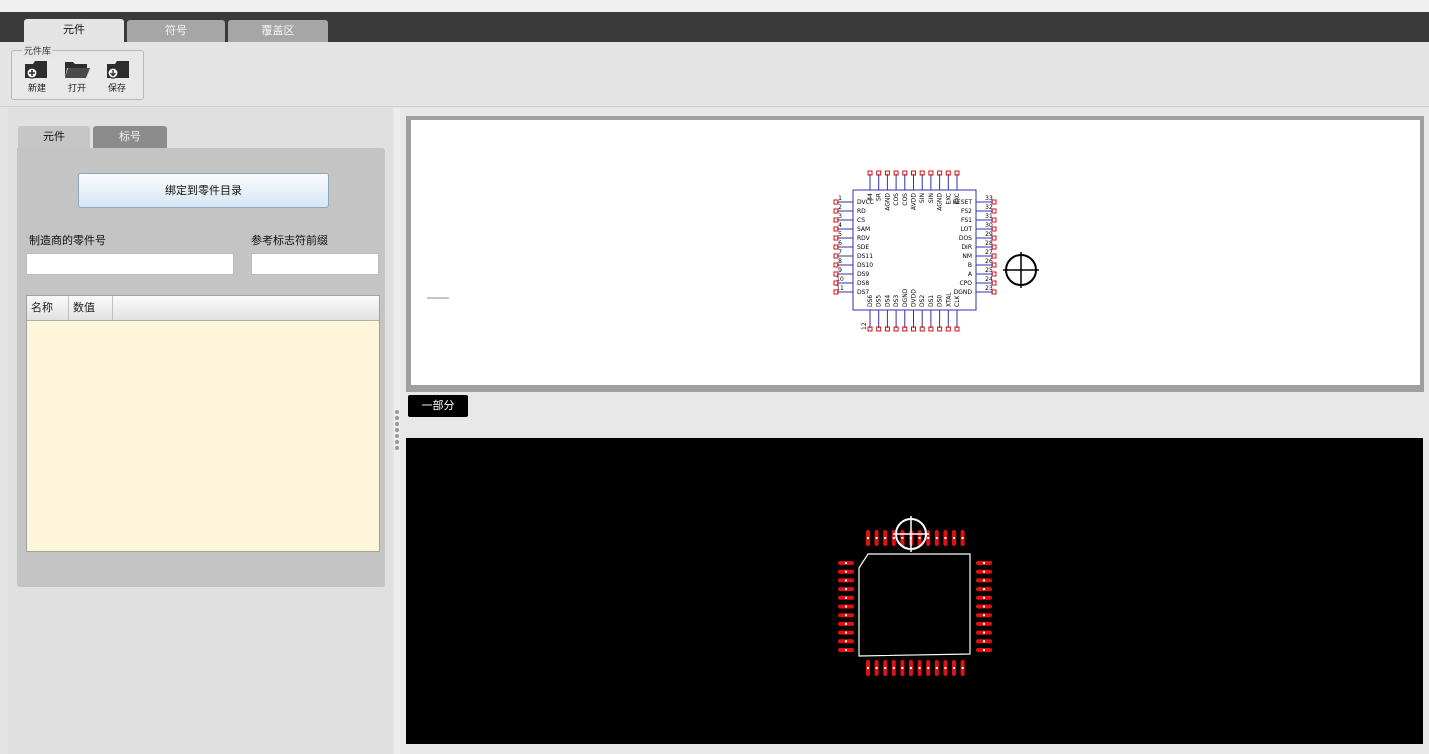  I want to click on pin-number: 24, so click(989, 279).